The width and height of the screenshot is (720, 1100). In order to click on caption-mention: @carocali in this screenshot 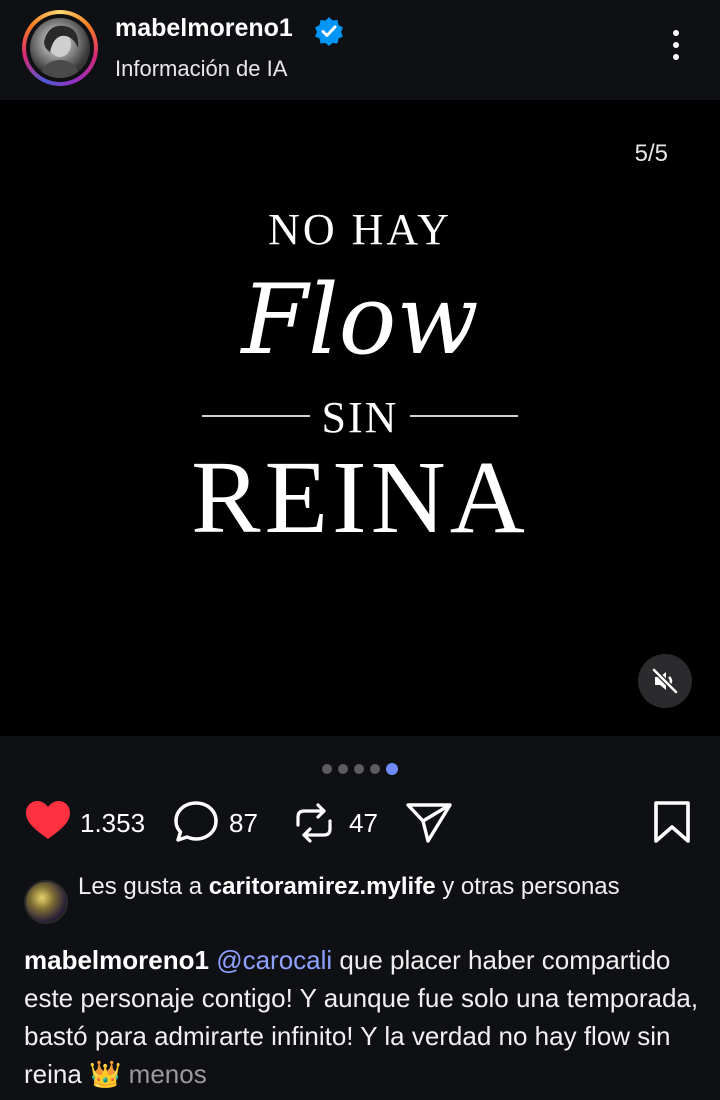, I will do `click(274, 960)`.